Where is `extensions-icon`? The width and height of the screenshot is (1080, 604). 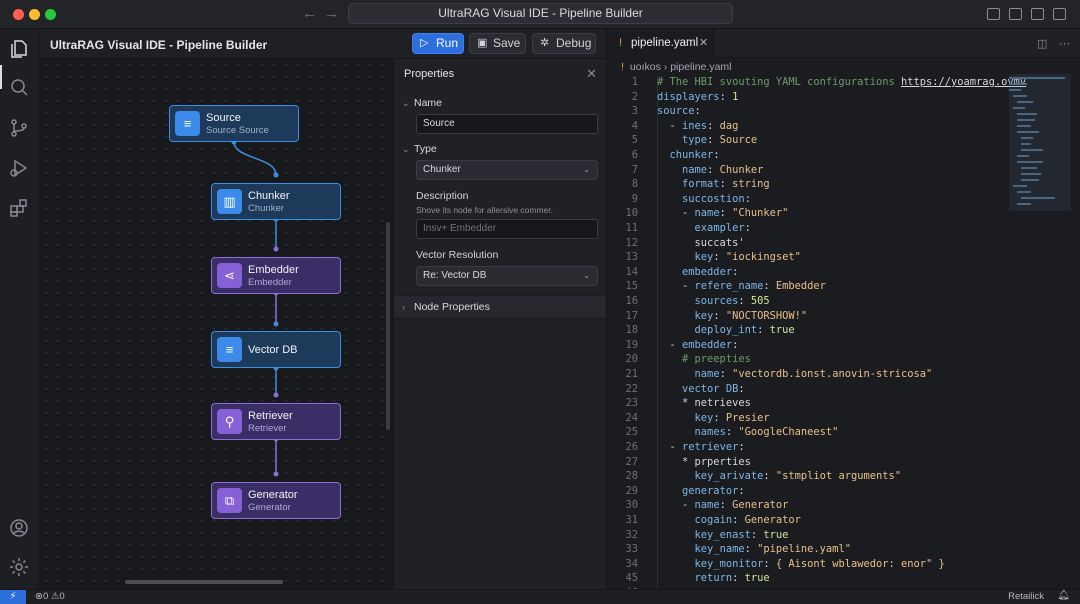
extensions-icon is located at coordinates (19, 208).